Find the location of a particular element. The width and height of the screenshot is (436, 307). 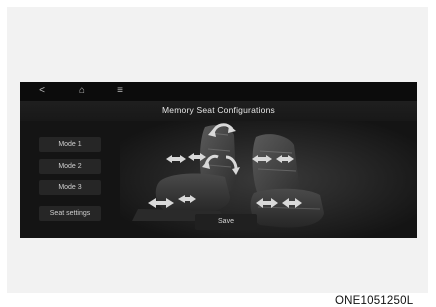

mode-1-button: Mode 1 is located at coordinates (70, 144).